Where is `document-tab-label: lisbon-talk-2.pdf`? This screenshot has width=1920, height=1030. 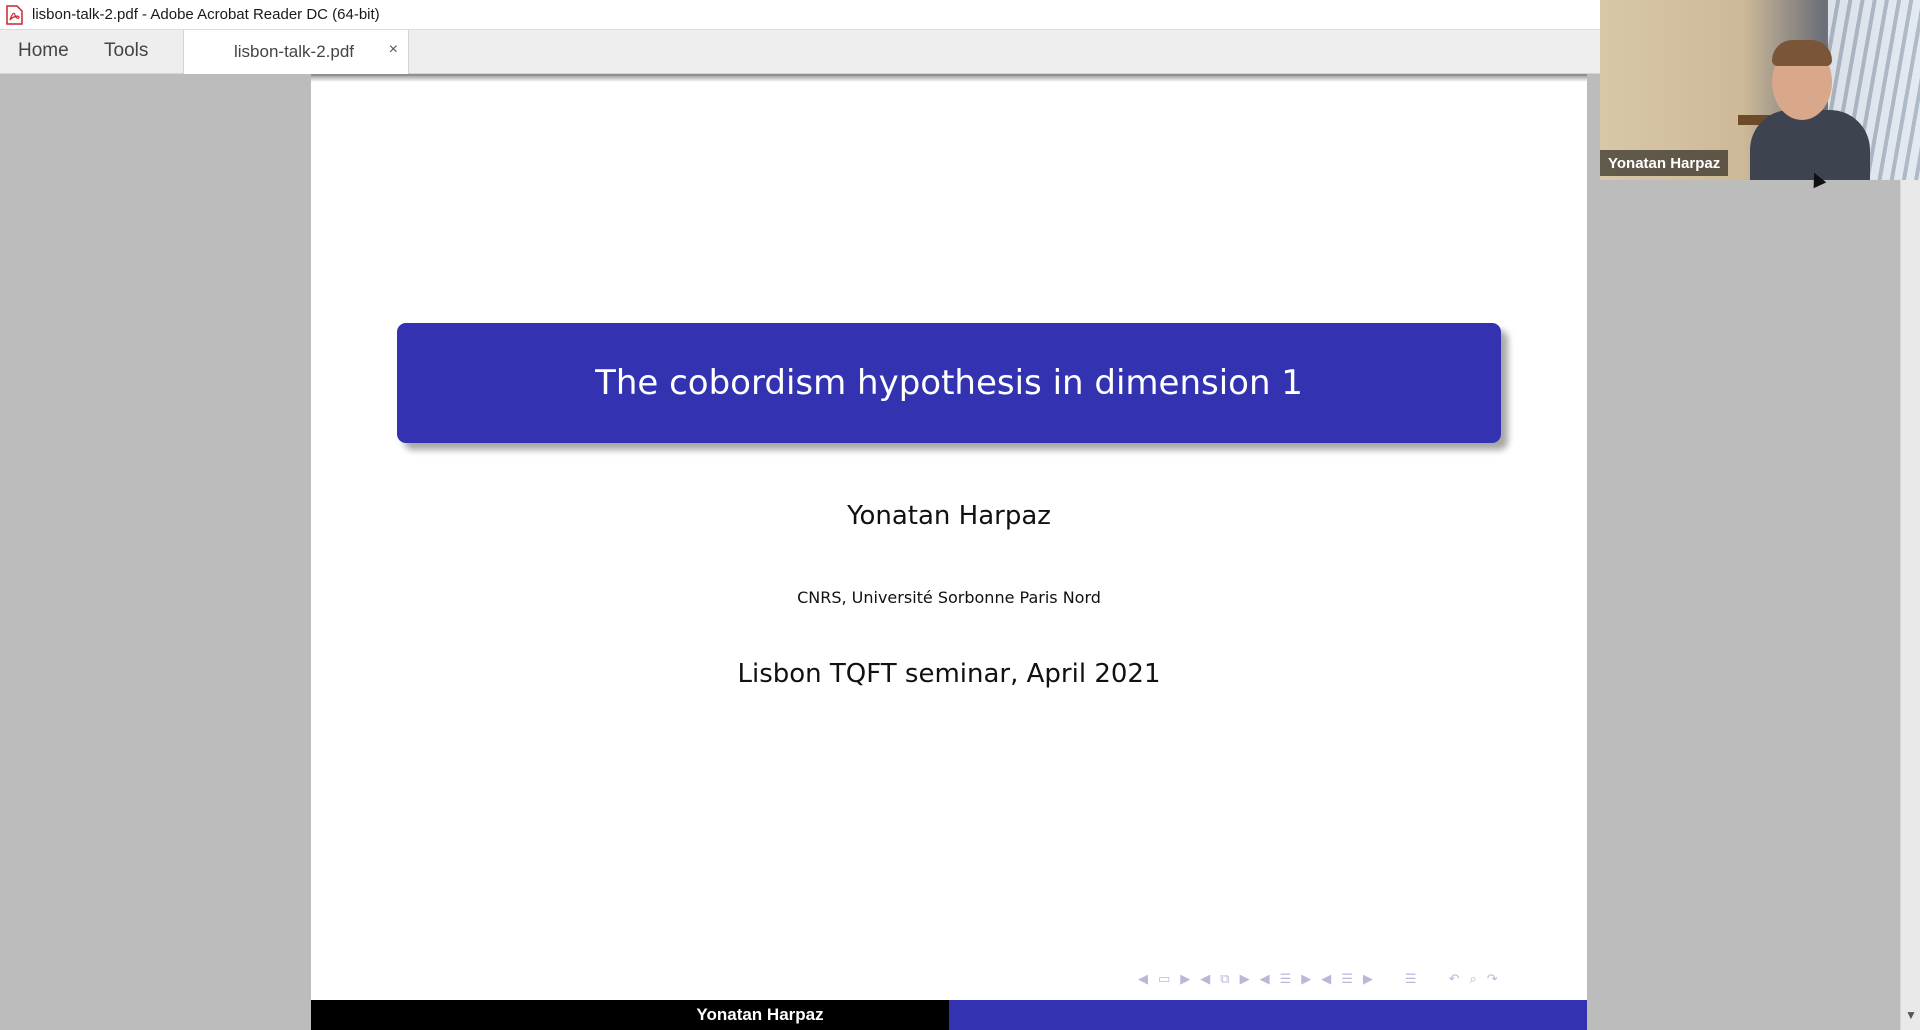 document-tab-label: lisbon-talk-2.pdf is located at coordinates (294, 51).